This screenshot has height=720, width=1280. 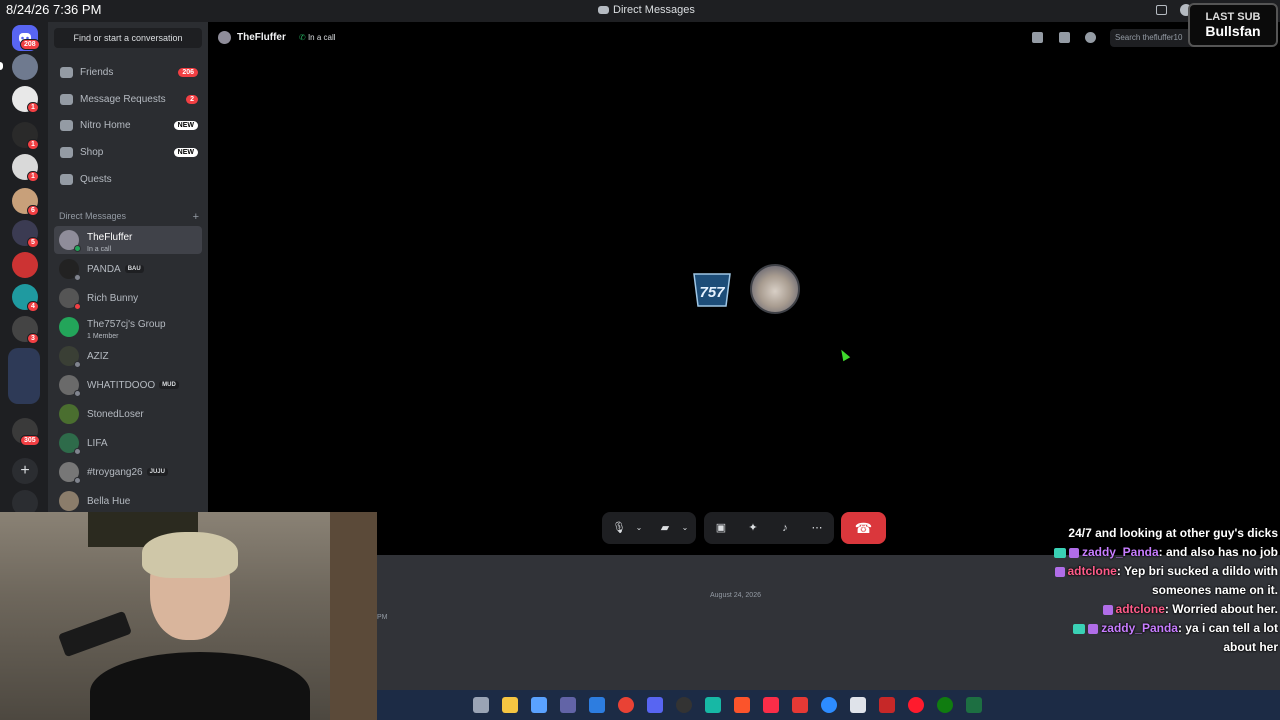 What do you see at coordinates (481, 705) in the screenshot?
I see `search-icon` at bounding box center [481, 705].